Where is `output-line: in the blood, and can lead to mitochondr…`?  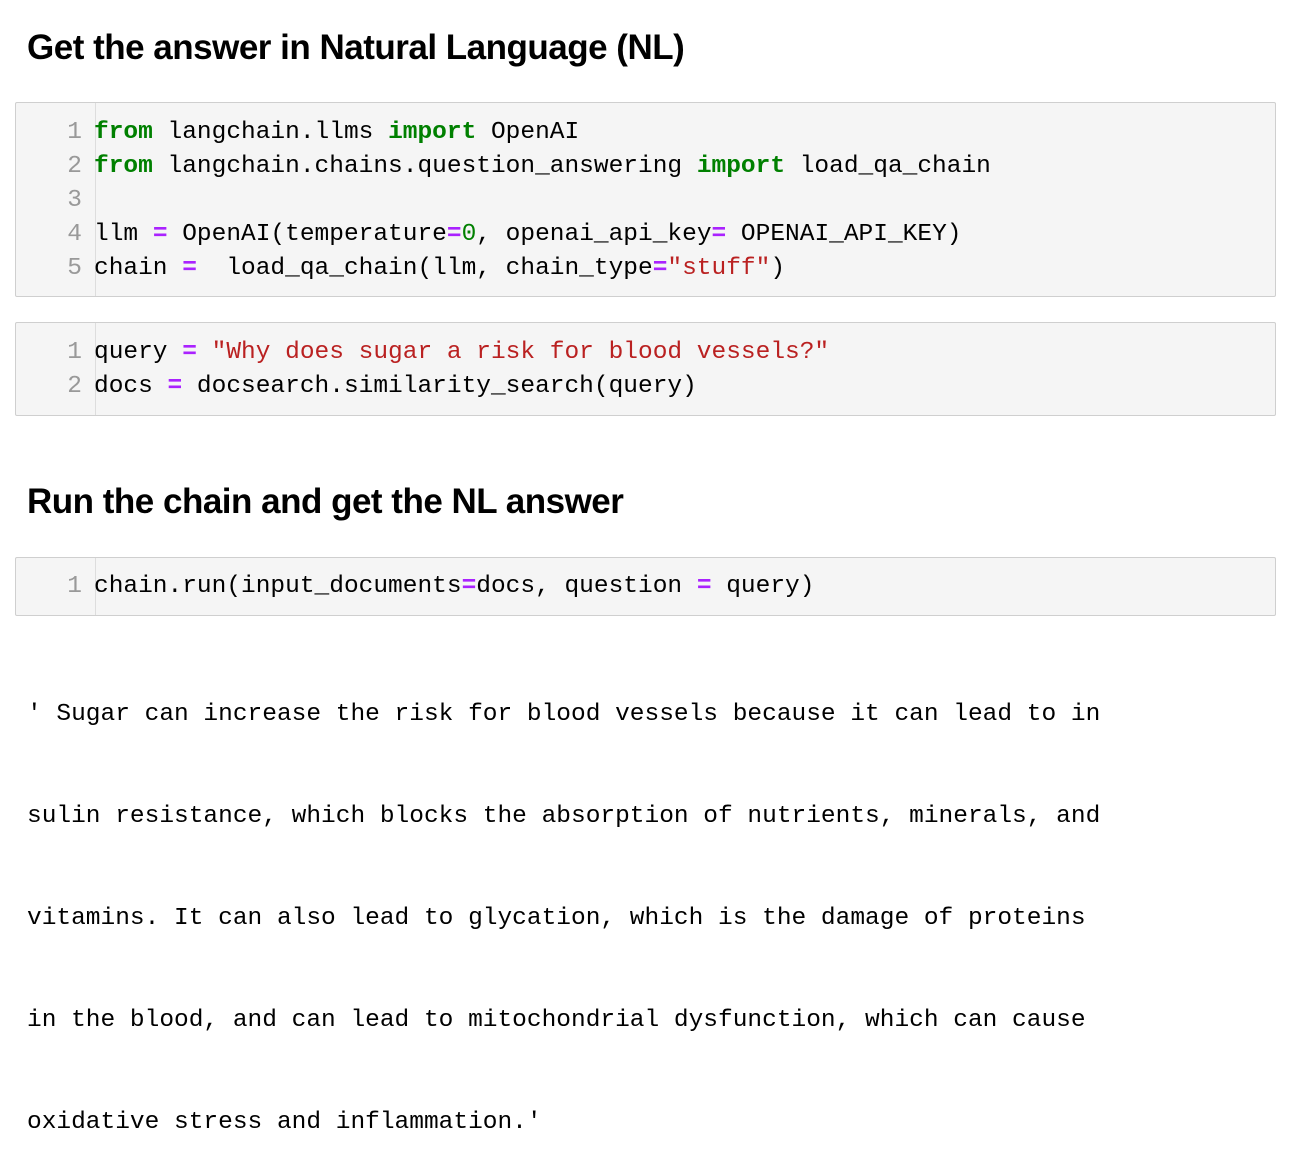
output-line: in the blood, and can lead to mitochondr… is located at coordinates (556, 1020).